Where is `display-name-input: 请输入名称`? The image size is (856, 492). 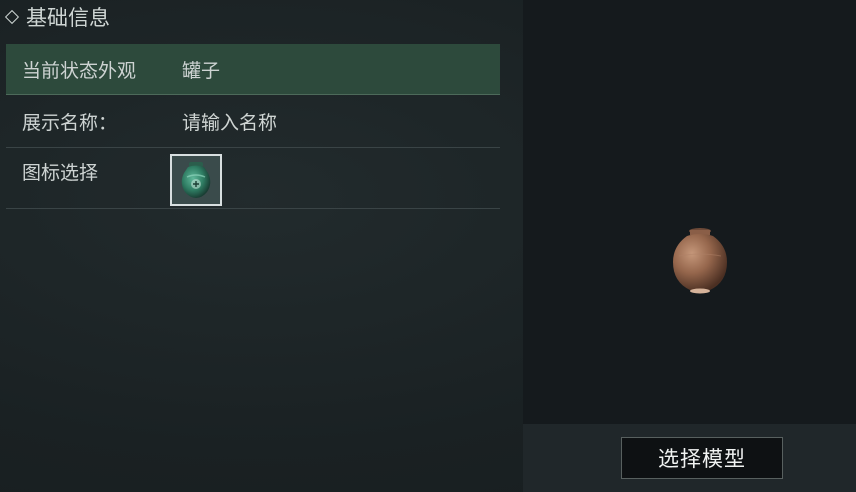 display-name-input: 请输入名称 is located at coordinates (333, 121).